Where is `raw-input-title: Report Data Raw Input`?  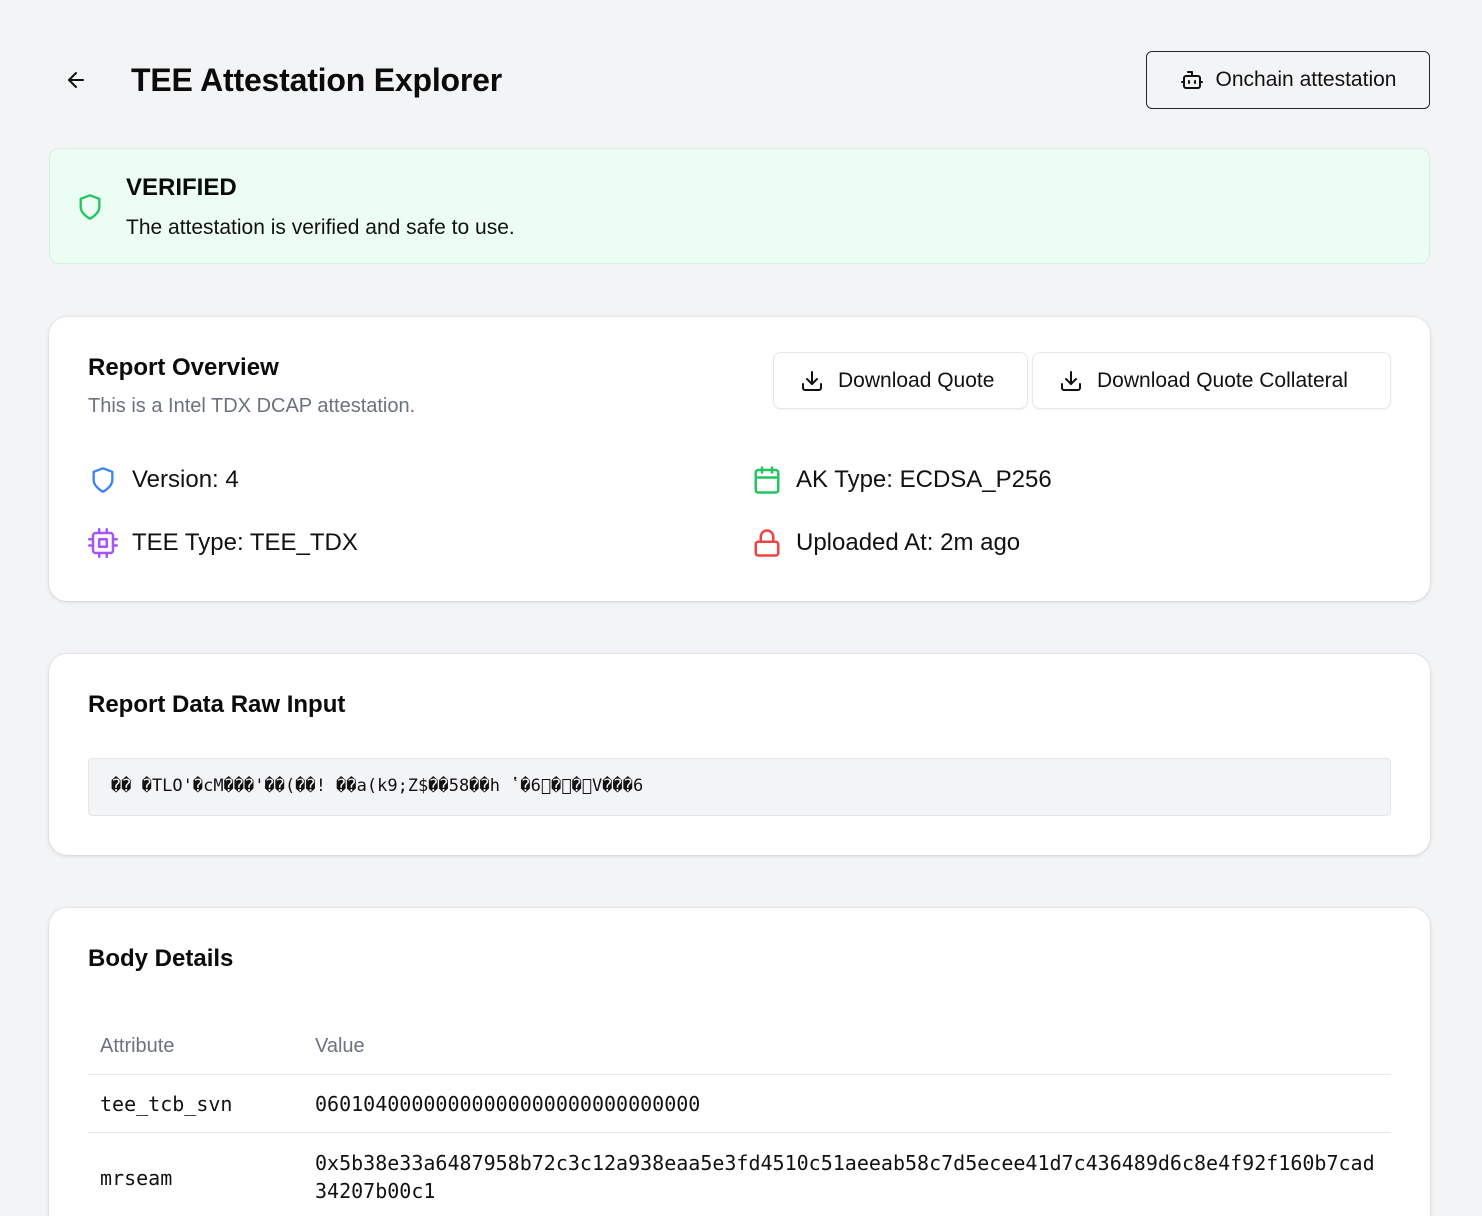 raw-input-title: Report Data Raw Input is located at coordinates (217, 704).